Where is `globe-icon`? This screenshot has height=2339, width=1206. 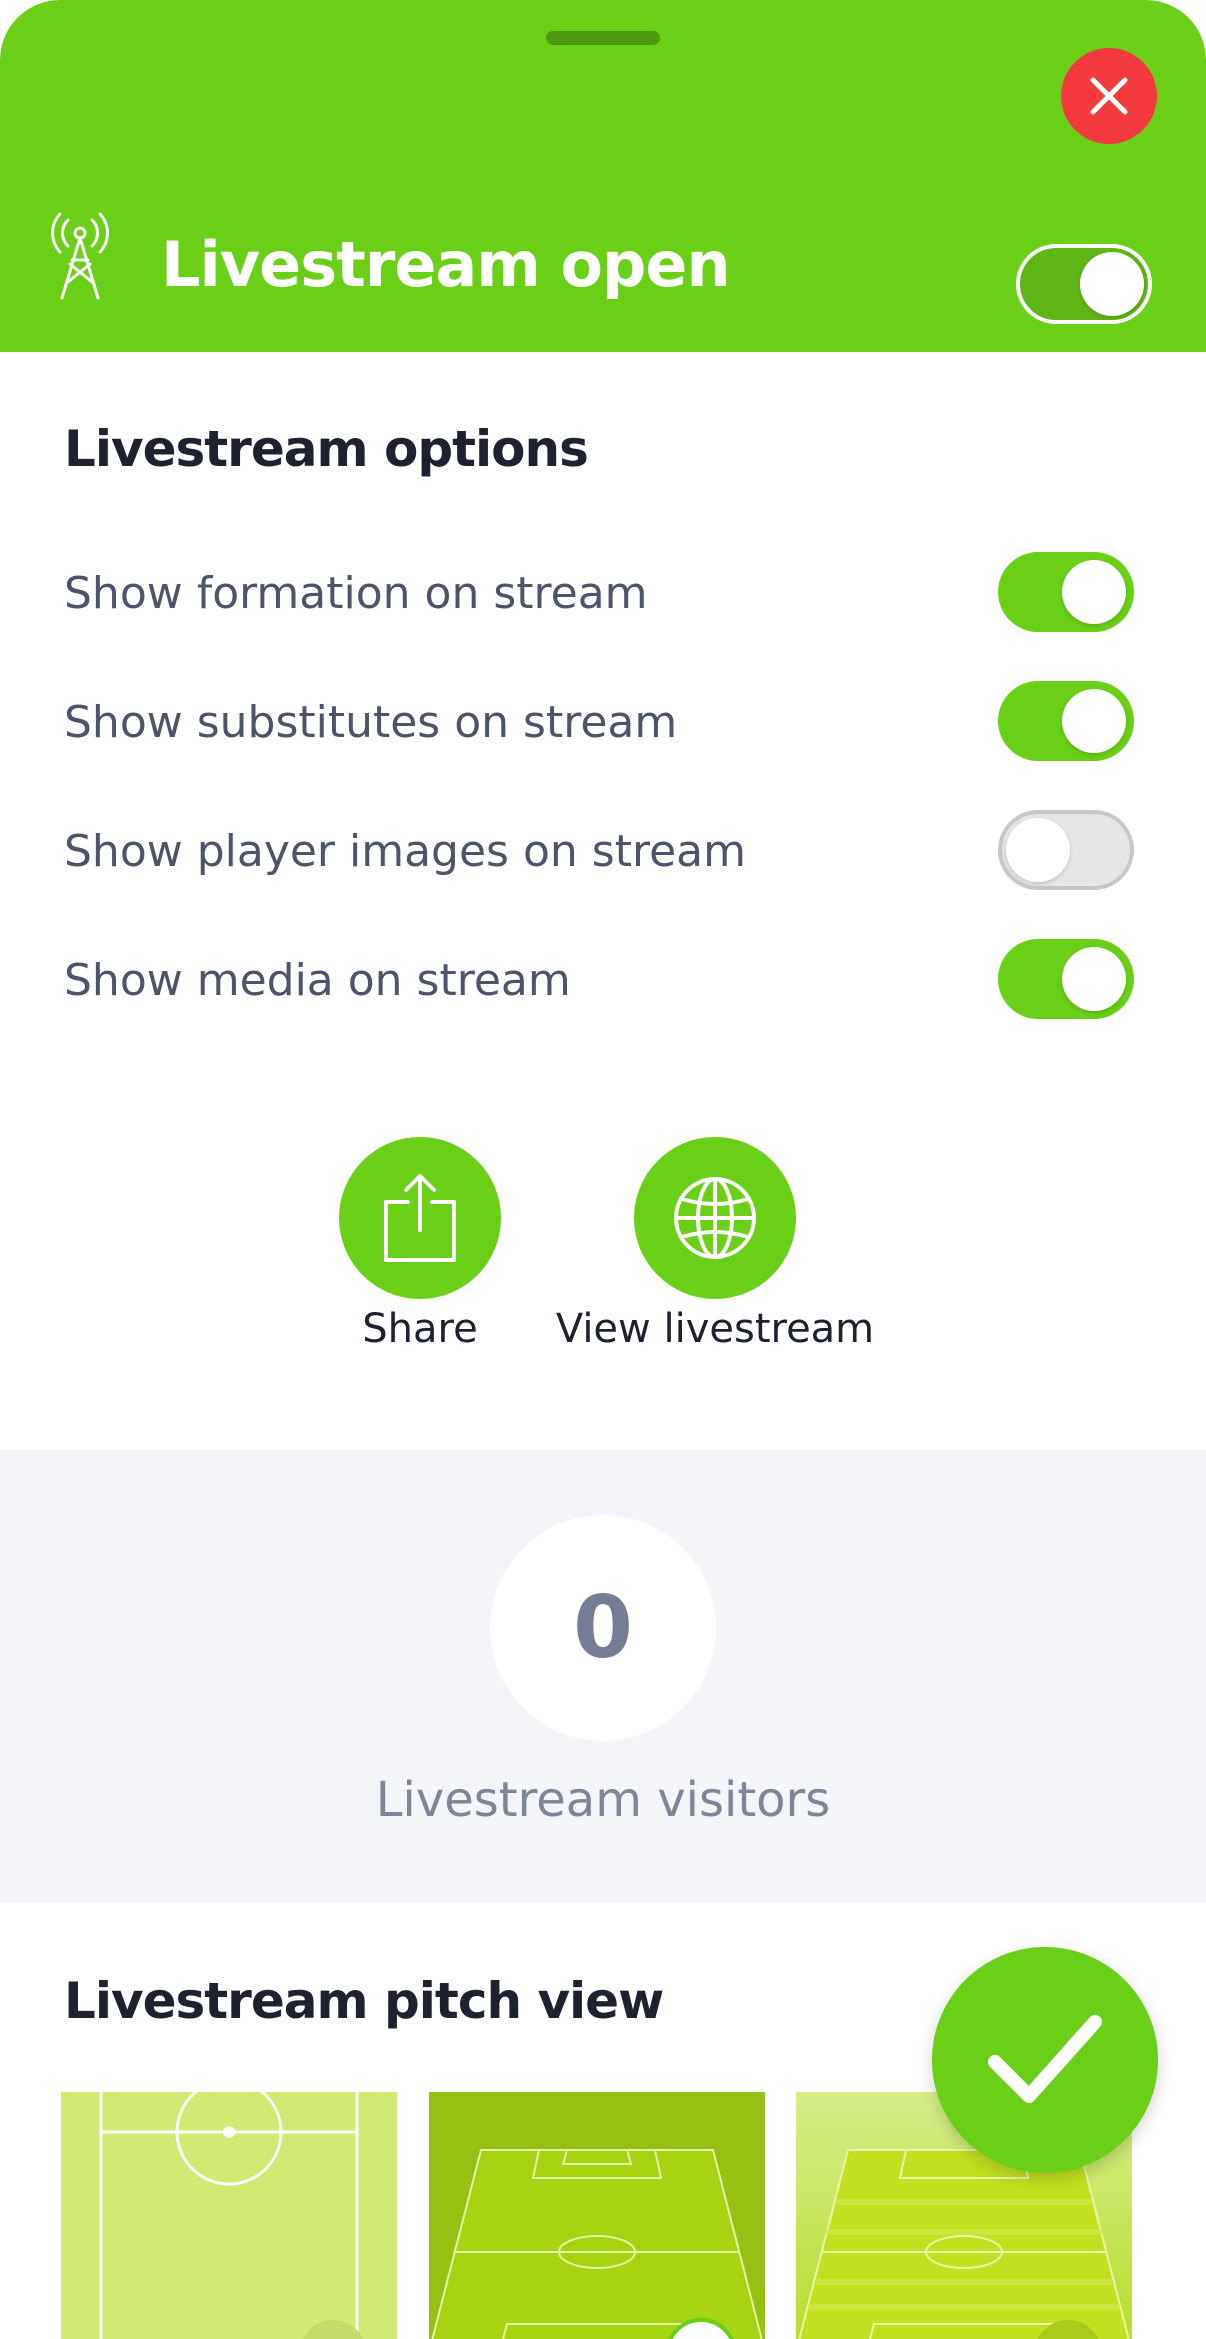
globe-icon is located at coordinates (715, 1218).